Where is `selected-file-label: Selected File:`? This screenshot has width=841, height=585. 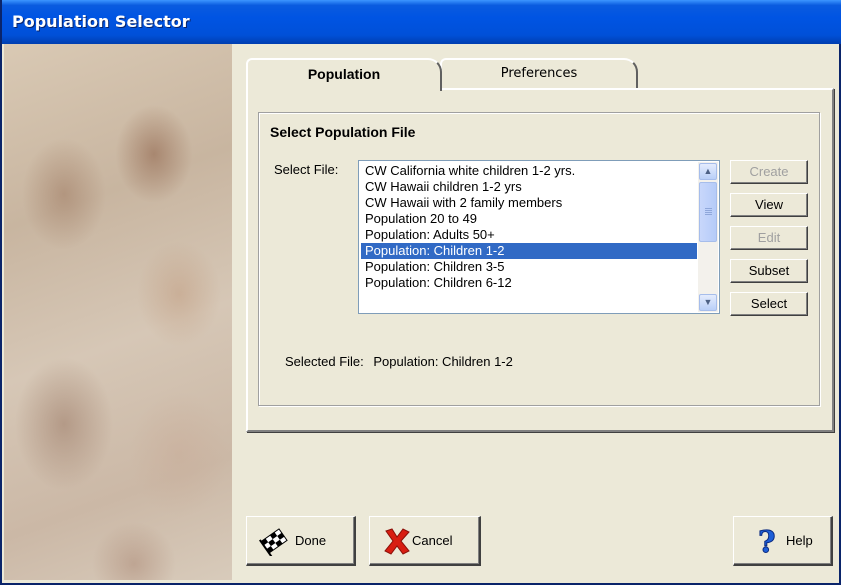 selected-file-label: Selected File: is located at coordinates (324, 361).